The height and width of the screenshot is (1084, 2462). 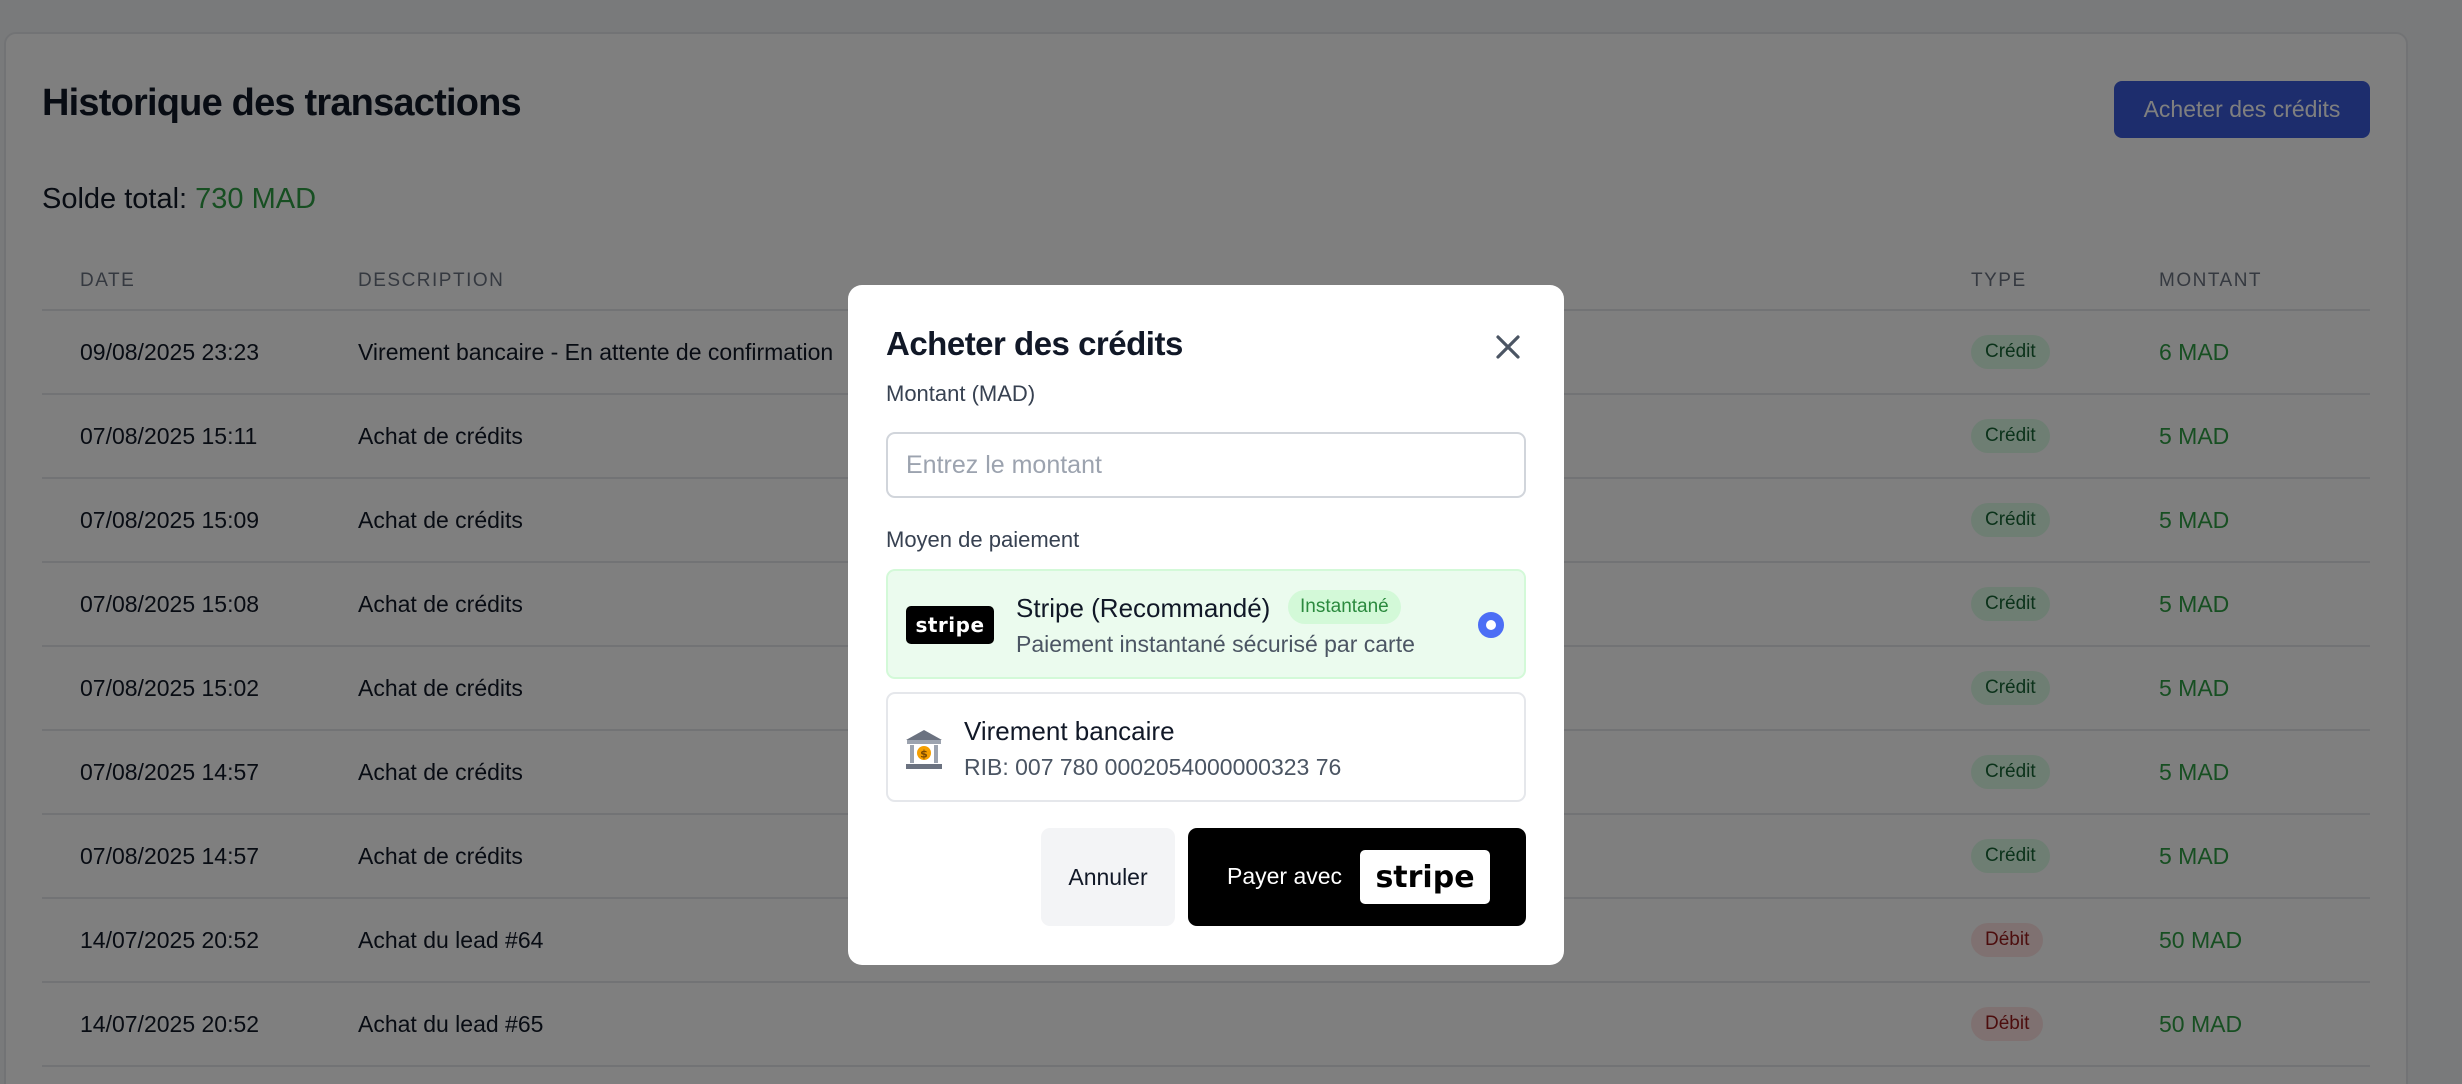 I want to click on payment-method-label: Moyen de paiement, so click(x=983, y=539).